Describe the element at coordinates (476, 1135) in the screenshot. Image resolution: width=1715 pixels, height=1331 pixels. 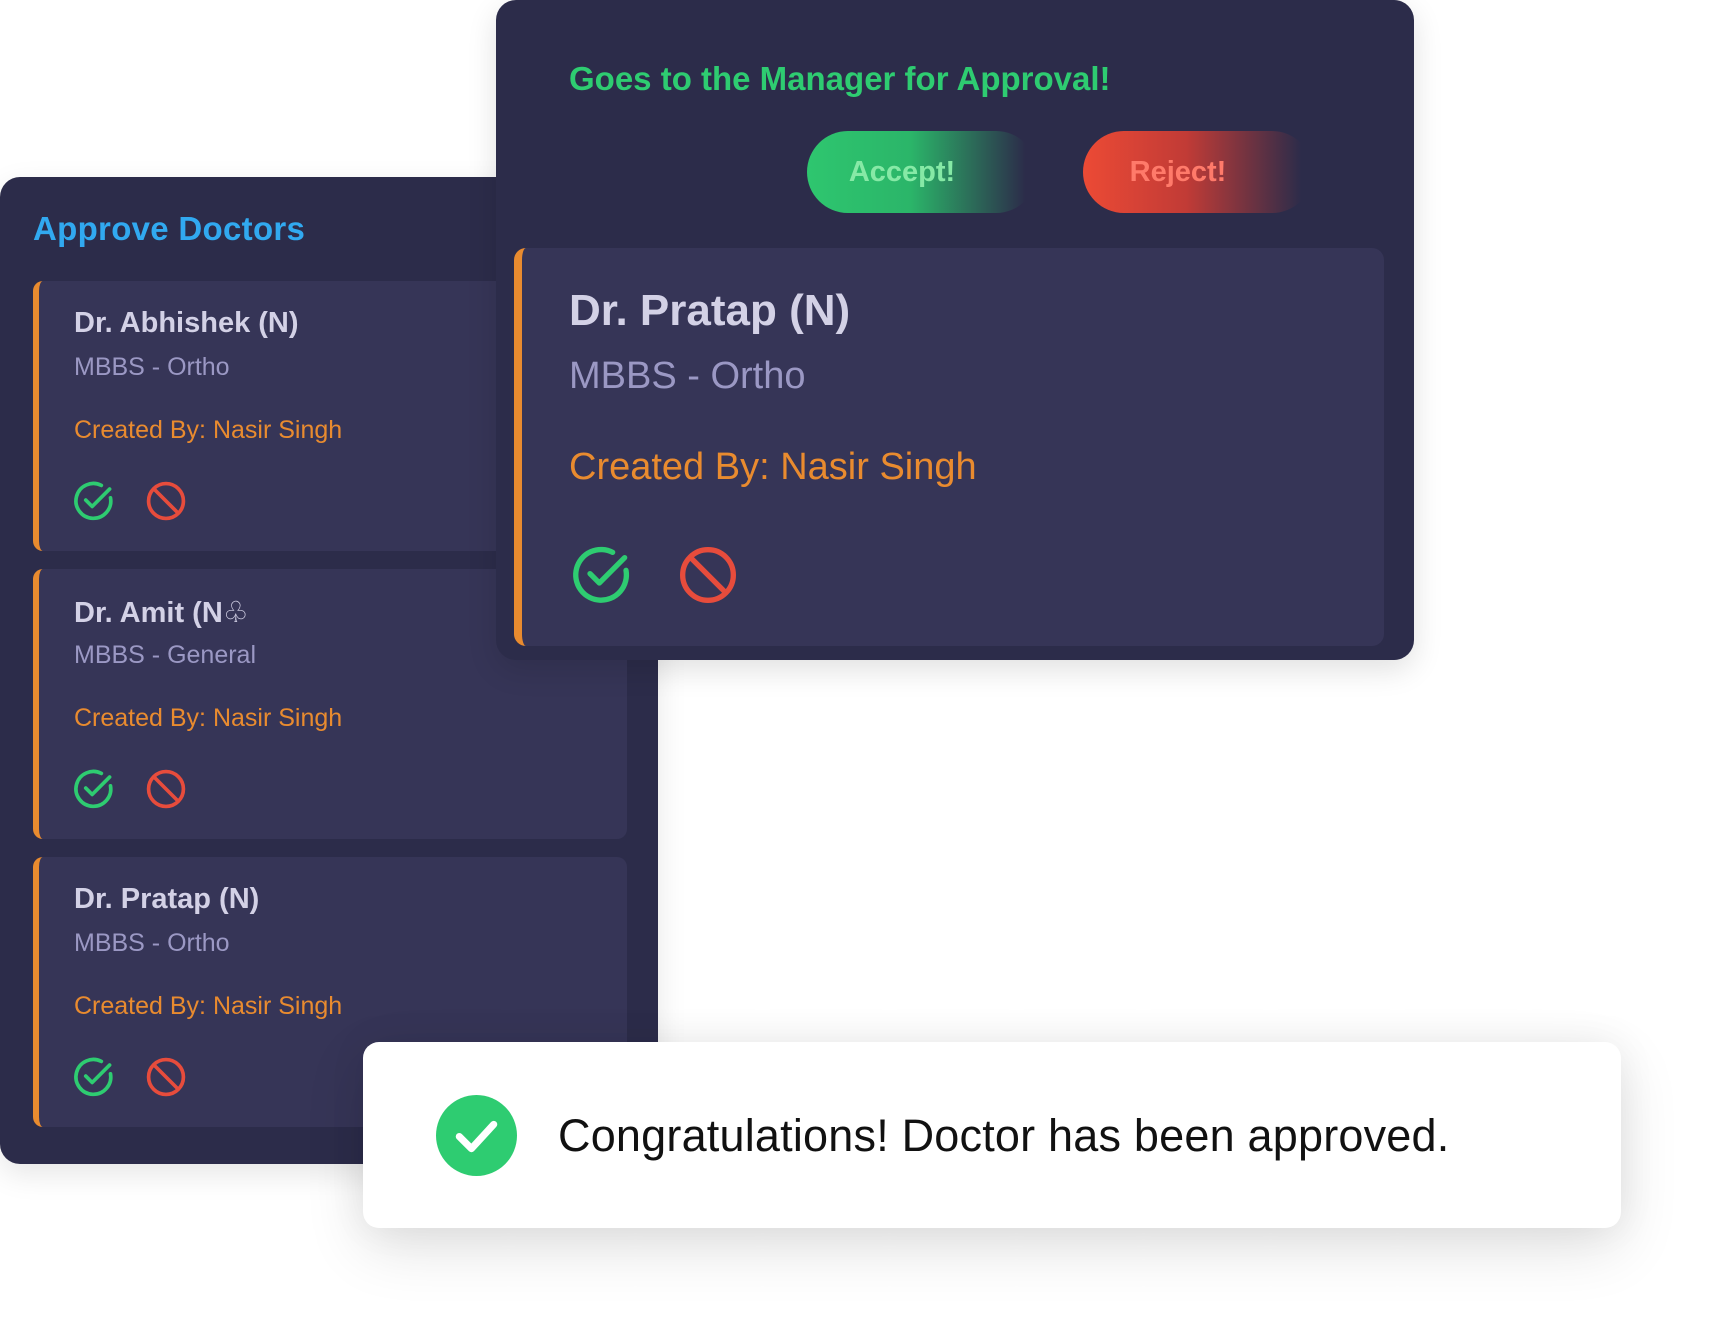
I see `check-circle-filled-icon` at that location.